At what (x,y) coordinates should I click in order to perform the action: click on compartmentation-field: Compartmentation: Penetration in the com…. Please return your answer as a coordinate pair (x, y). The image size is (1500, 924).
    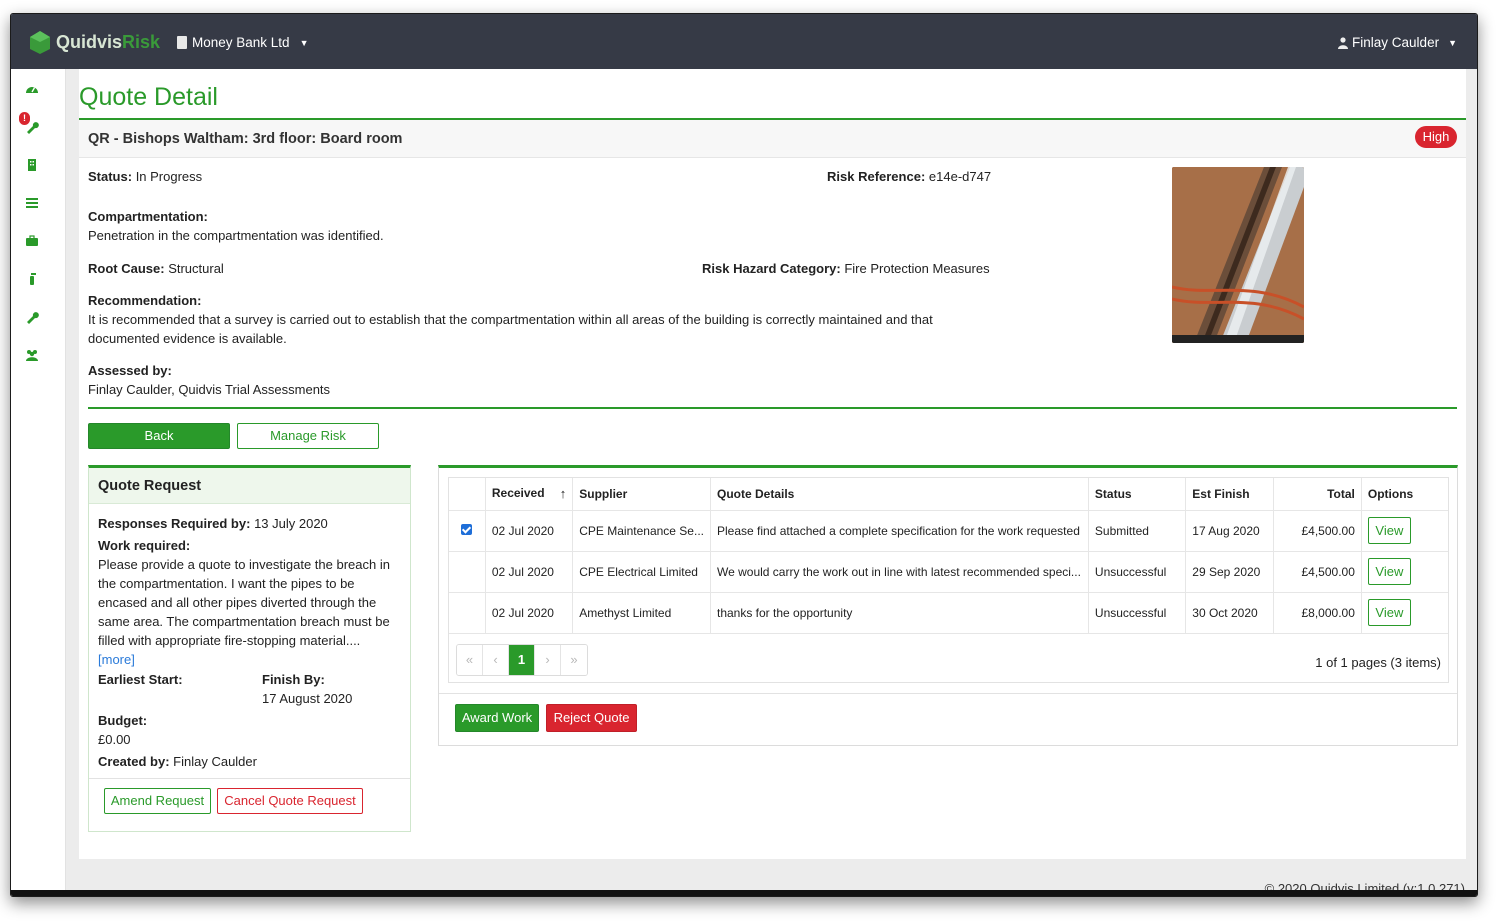
    Looking at the image, I should click on (236, 226).